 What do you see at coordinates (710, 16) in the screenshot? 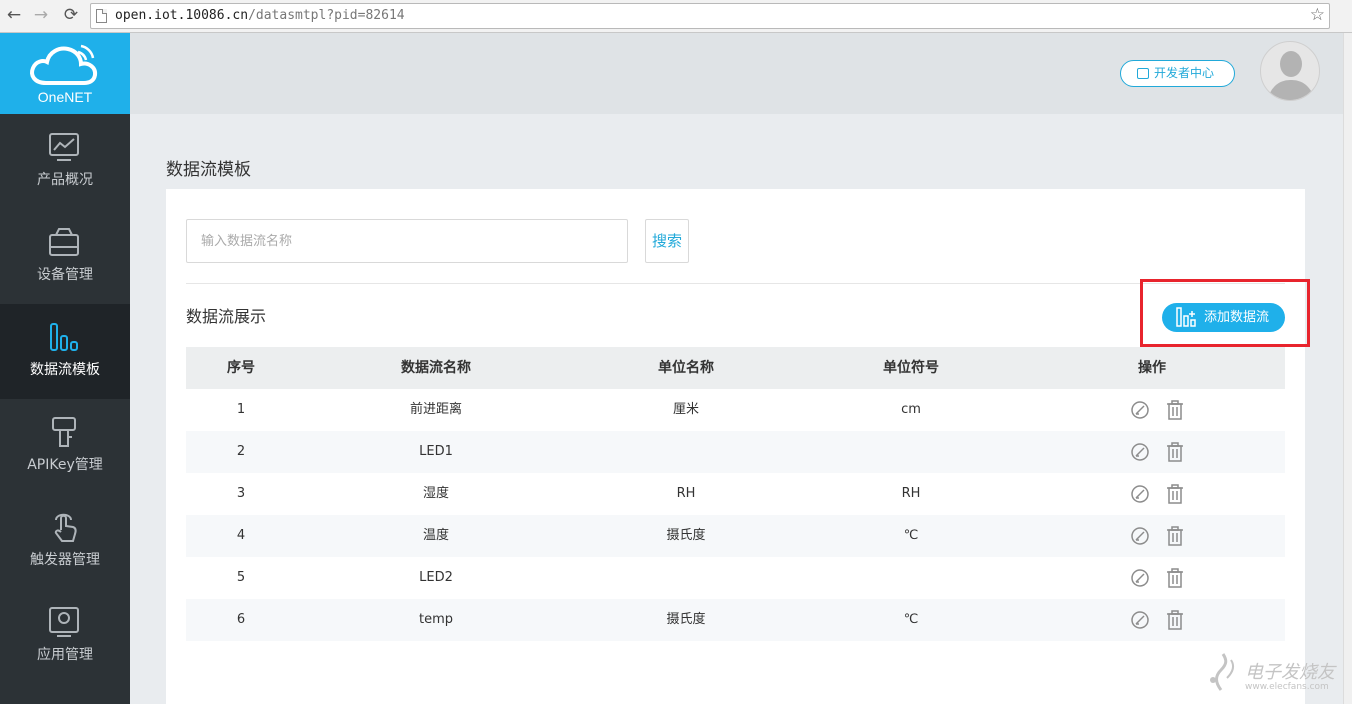
I see `address-bar: open.iot.10086.cn/datasmtpl?pid=82614 ☆` at bounding box center [710, 16].